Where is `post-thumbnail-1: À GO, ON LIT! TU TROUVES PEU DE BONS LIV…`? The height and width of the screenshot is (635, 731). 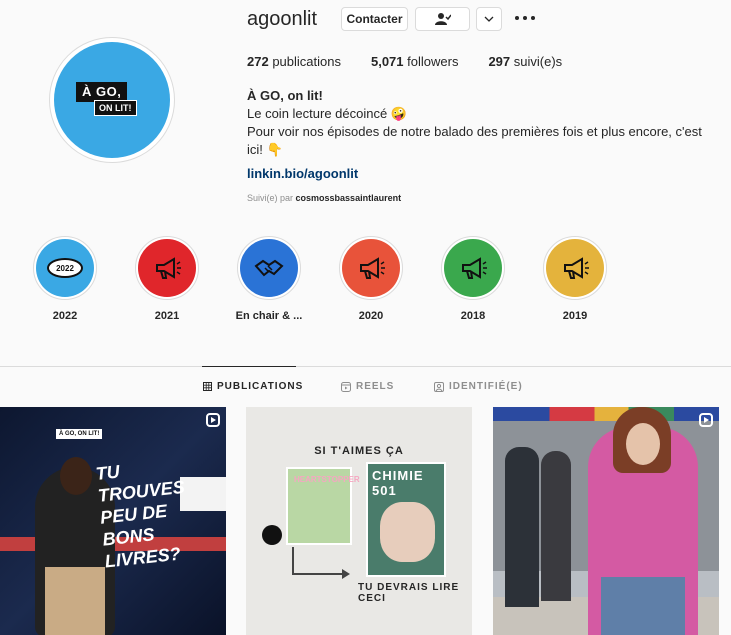
post-thumbnail-1: À GO, ON LIT! TU TROUVES PEU DE BONS LIV… is located at coordinates (113, 521).